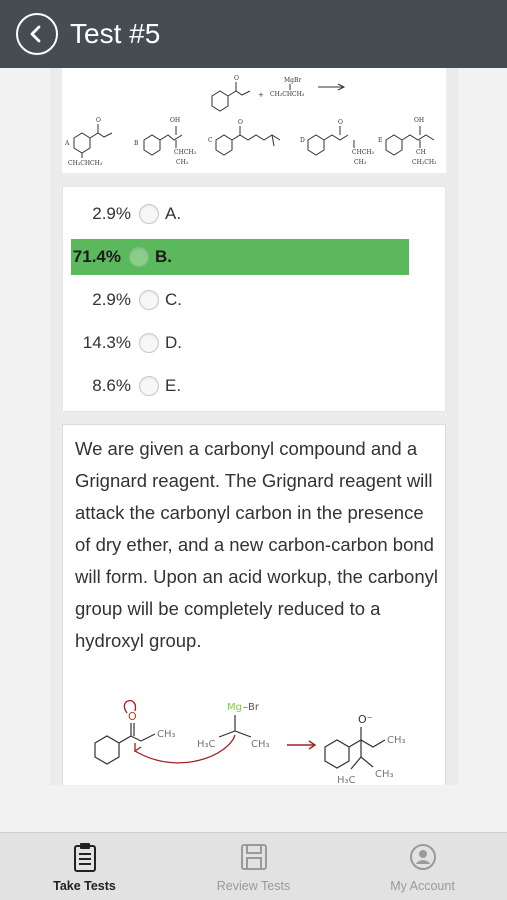 This screenshot has width=507, height=900. What do you see at coordinates (360, 162) in the screenshot?
I see `fig-group-d2: CH₃` at bounding box center [360, 162].